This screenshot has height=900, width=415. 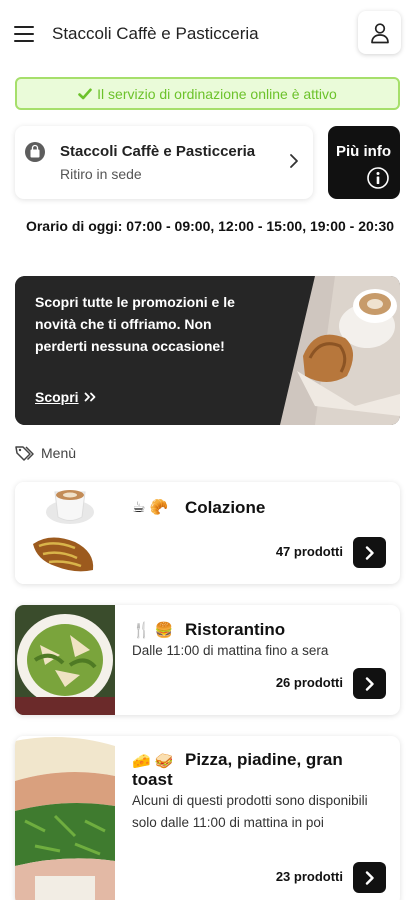 What do you see at coordinates (237, 769) in the screenshot?
I see `category-title: Pizza, piadine, gran toast` at bounding box center [237, 769].